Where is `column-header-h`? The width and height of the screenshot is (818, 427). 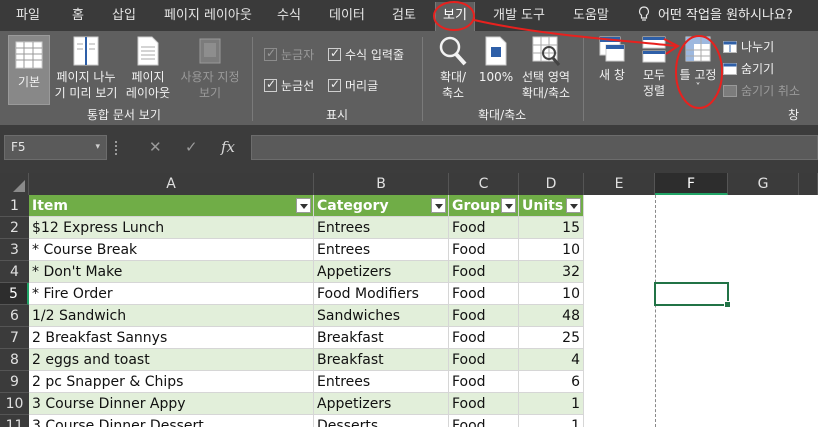 column-header-h is located at coordinates (808, 184).